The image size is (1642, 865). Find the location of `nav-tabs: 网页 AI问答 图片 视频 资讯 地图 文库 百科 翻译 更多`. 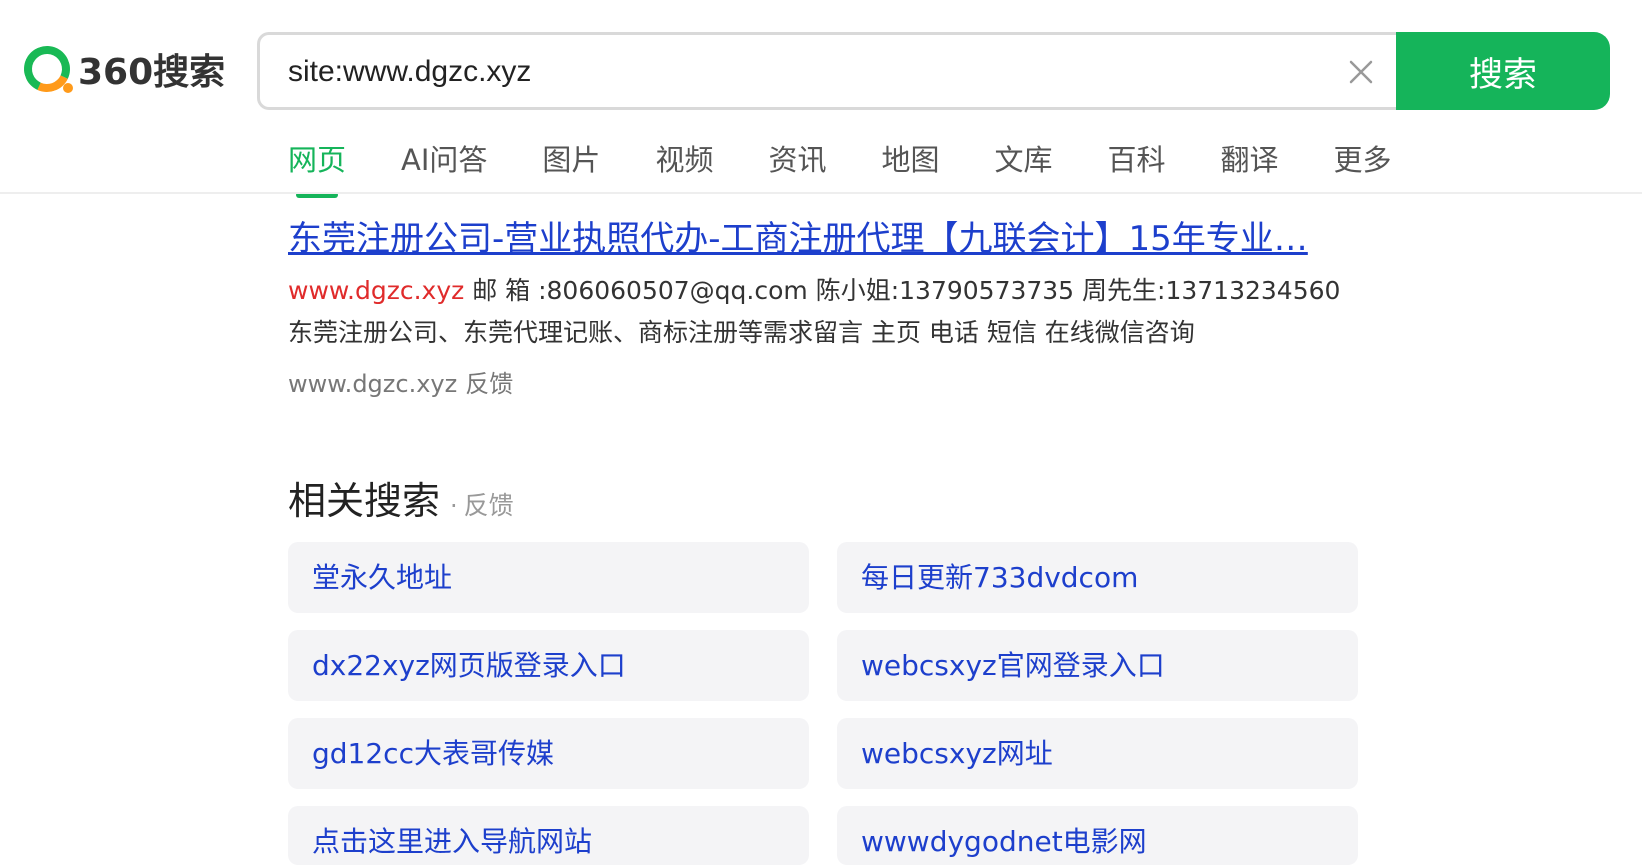

nav-tabs: 网页 AI问答 图片 视频 资讯 地图 文库 百科 翻译 更多 is located at coordinates (867, 168).